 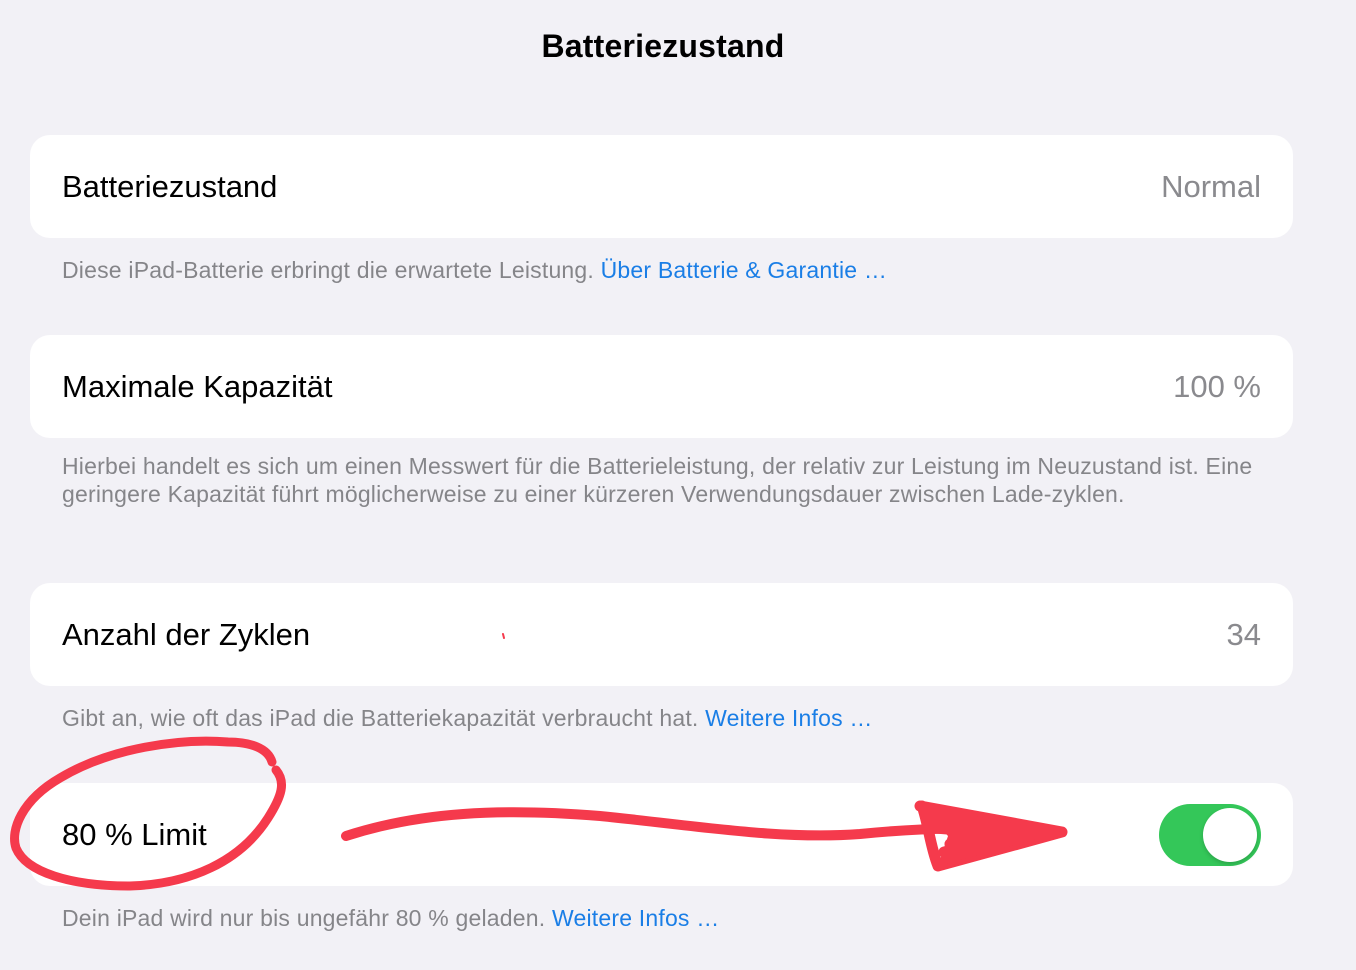 What do you see at coordinates (1230, 835) in the screenshot?
I see `toggle-knob` at bounding box center [1230, 835].